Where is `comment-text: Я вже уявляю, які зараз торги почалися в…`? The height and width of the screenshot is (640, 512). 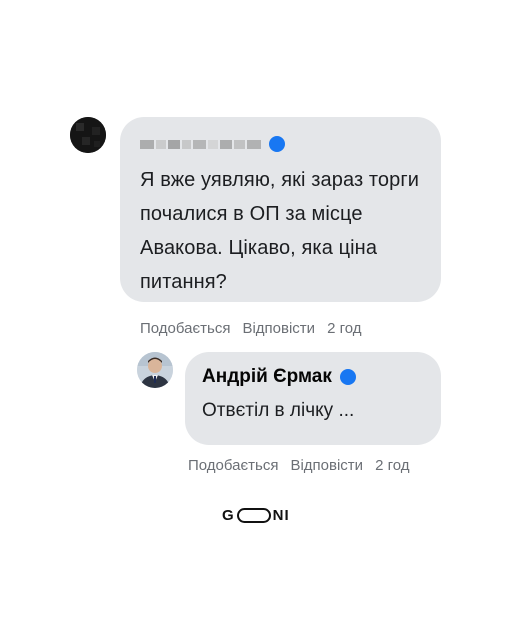
comment-text: Я вже уявляю, які зараз торги почалися в… is located at coordinates (280, 231).